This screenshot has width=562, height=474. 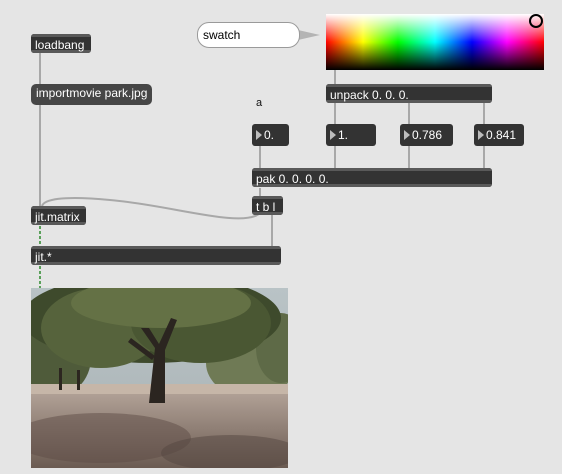 What do you see at coordinates (536, 21) in the screenshot?
I see `circle-ring-icon` at bounding box center [536, 21].